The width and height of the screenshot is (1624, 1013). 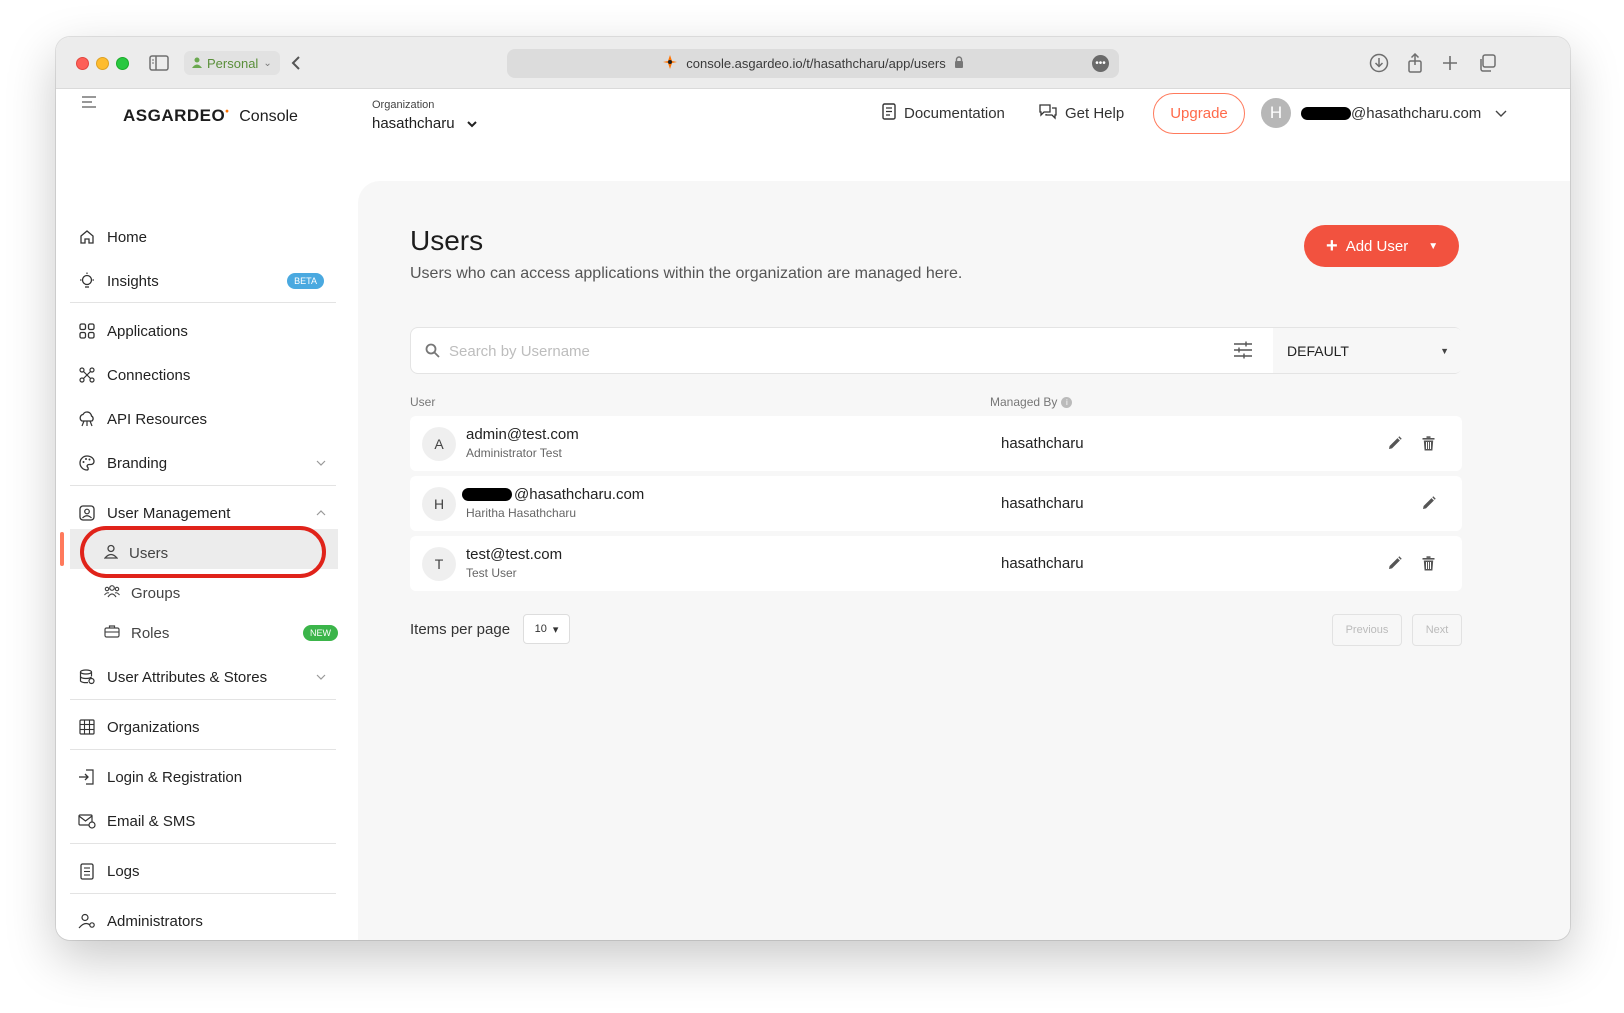 I want to click on sidebar-item-email-sms: Email & SMS, so click(x=206, y=821).